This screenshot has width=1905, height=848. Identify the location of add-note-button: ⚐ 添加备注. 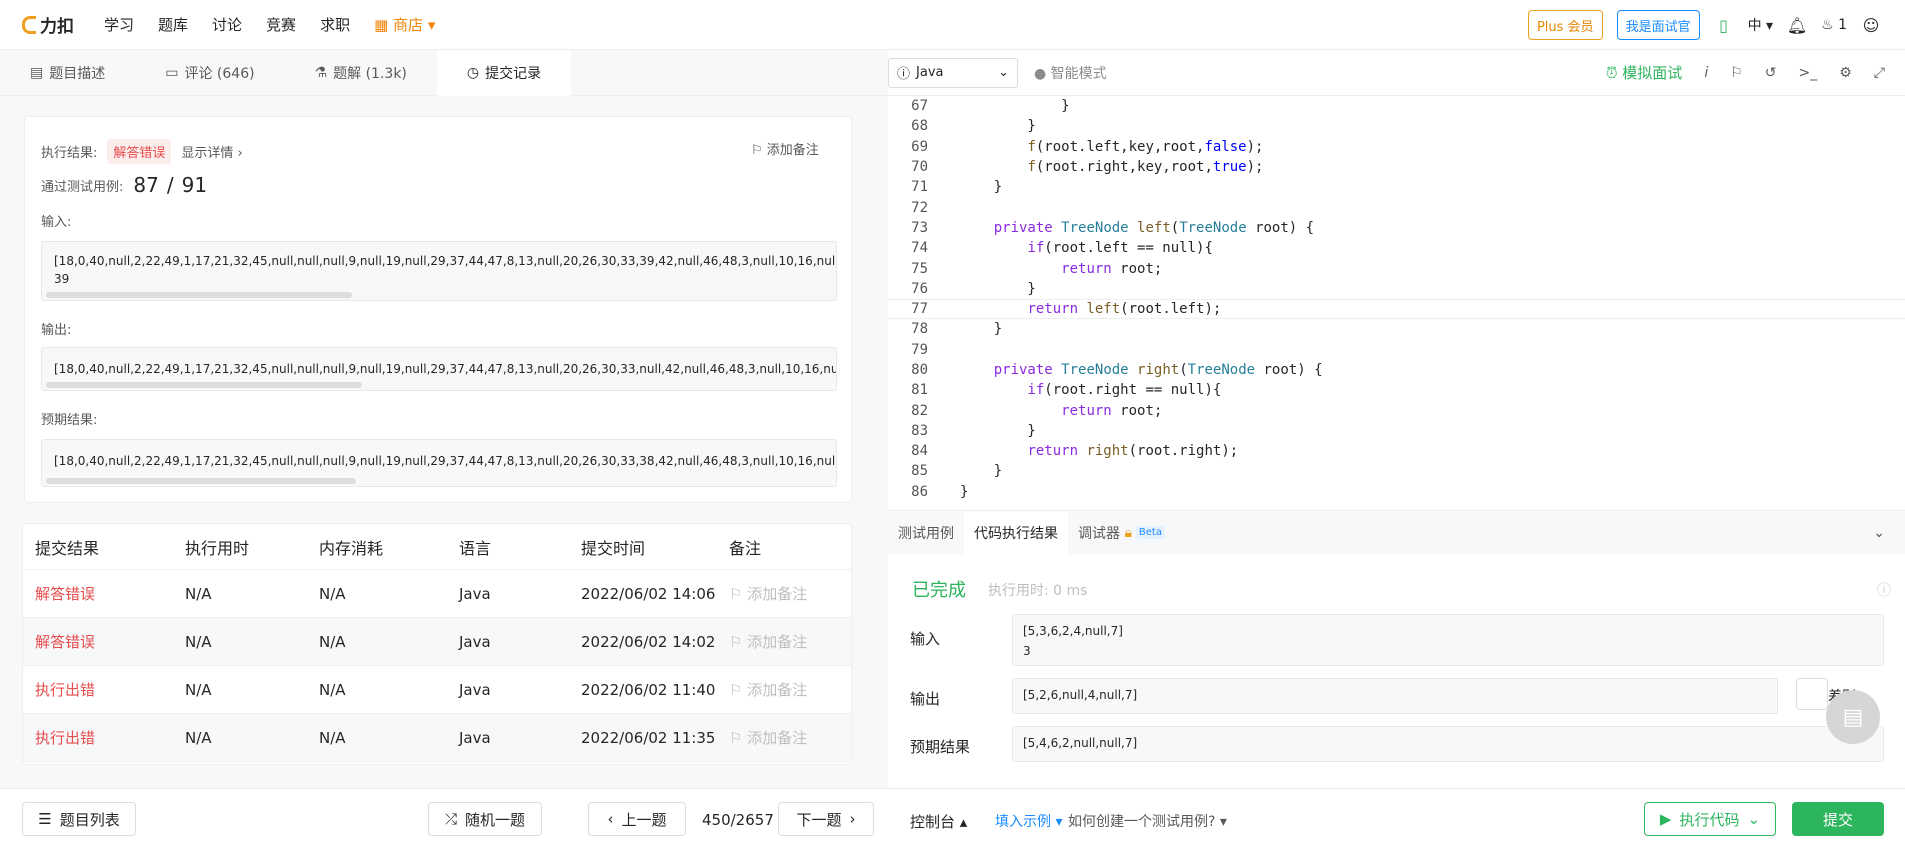
(785, 148).